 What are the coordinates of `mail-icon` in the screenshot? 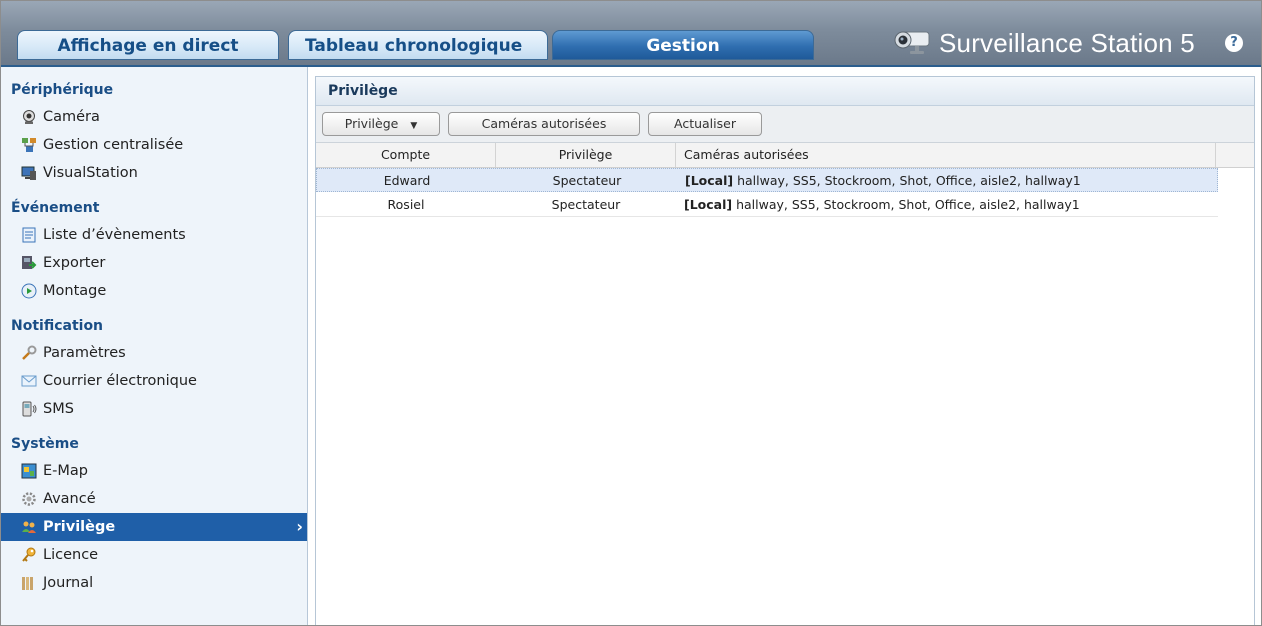 It's located at (29, 381).